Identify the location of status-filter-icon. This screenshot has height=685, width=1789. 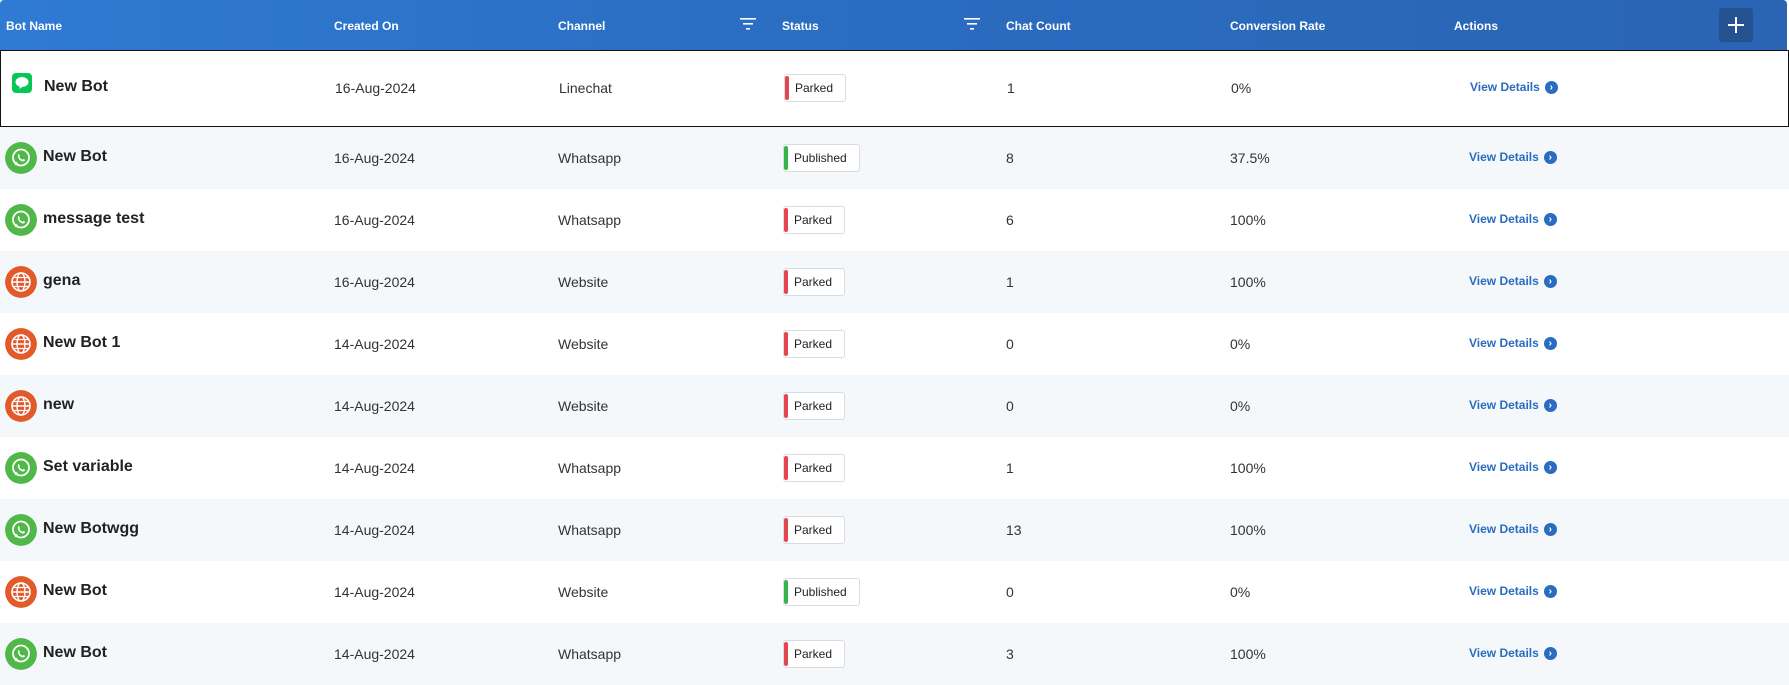
(972, 24).